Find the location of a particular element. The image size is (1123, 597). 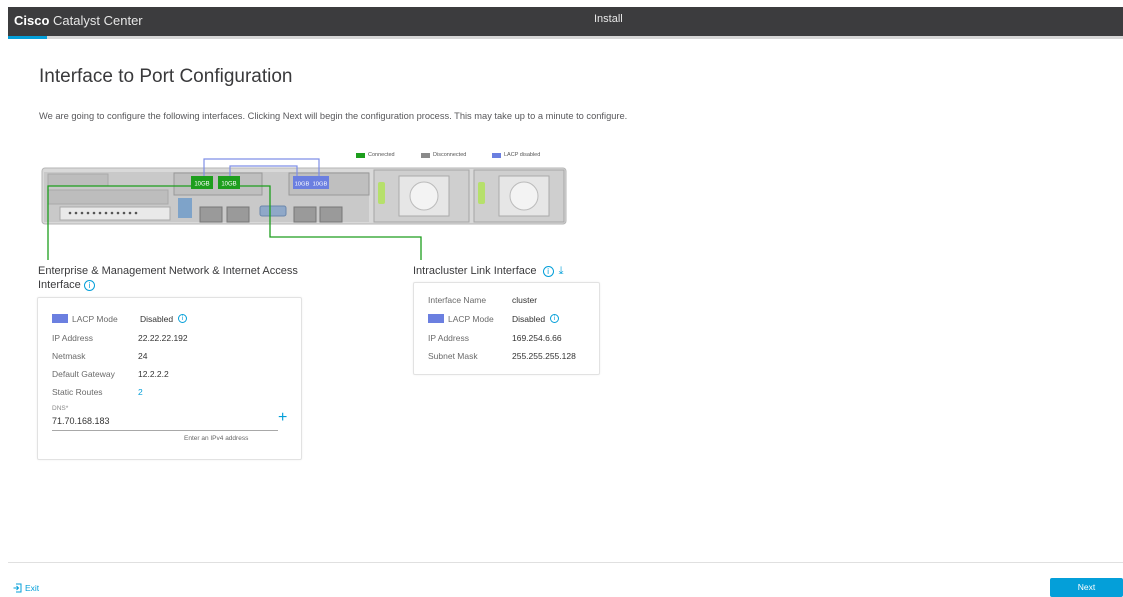

usb-port is located at coordinates (185, 208).